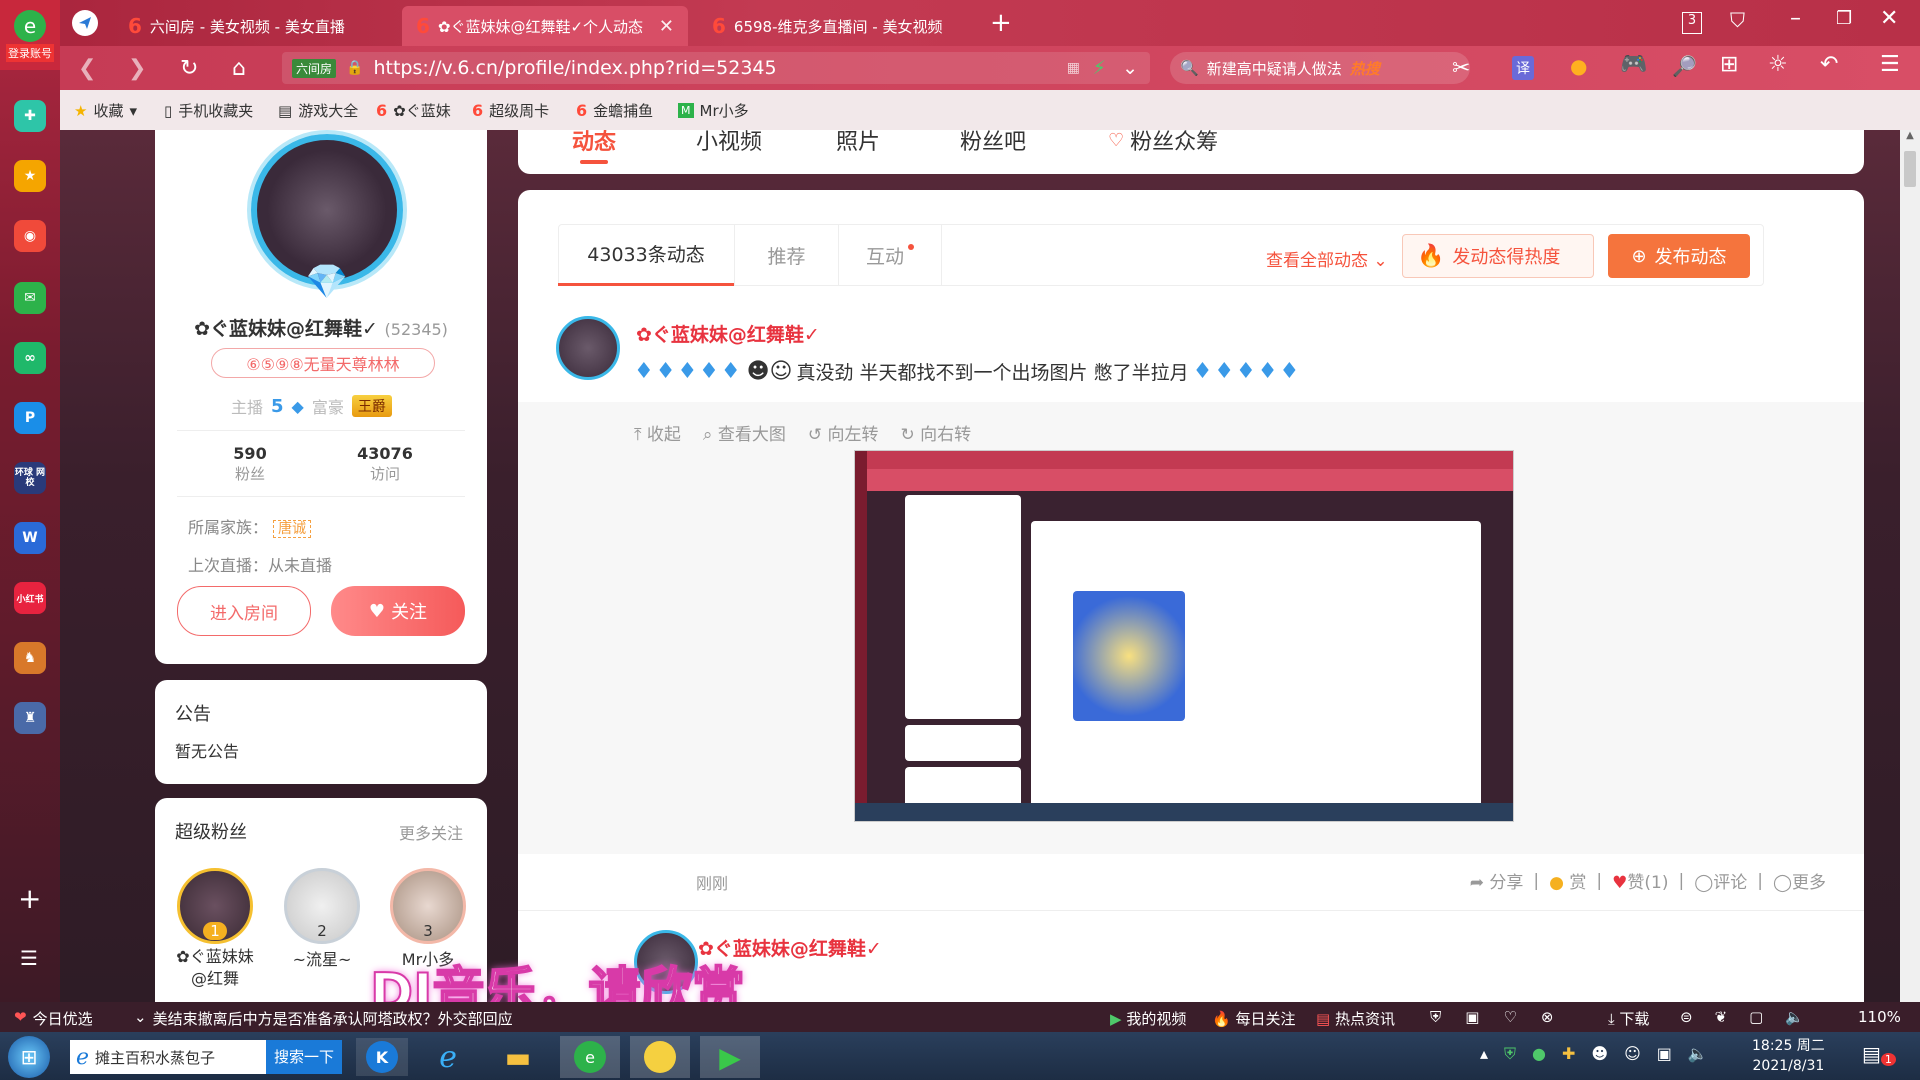 The height and width of the screenshot is (1080, 1920). I want to click on follow-button: ♥ 关注, so click(398, 611).